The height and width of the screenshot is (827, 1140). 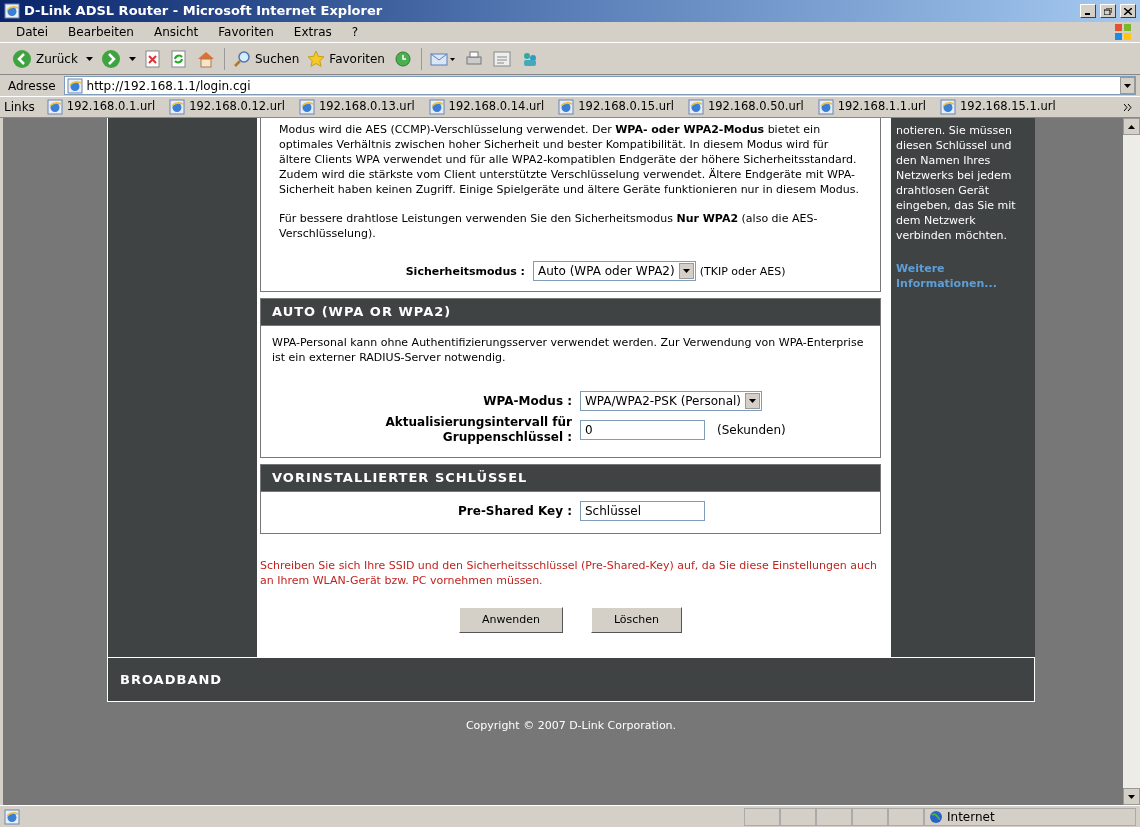 I want to click on link-item: 192.168.0.15.url, so click(x=619, y=107).